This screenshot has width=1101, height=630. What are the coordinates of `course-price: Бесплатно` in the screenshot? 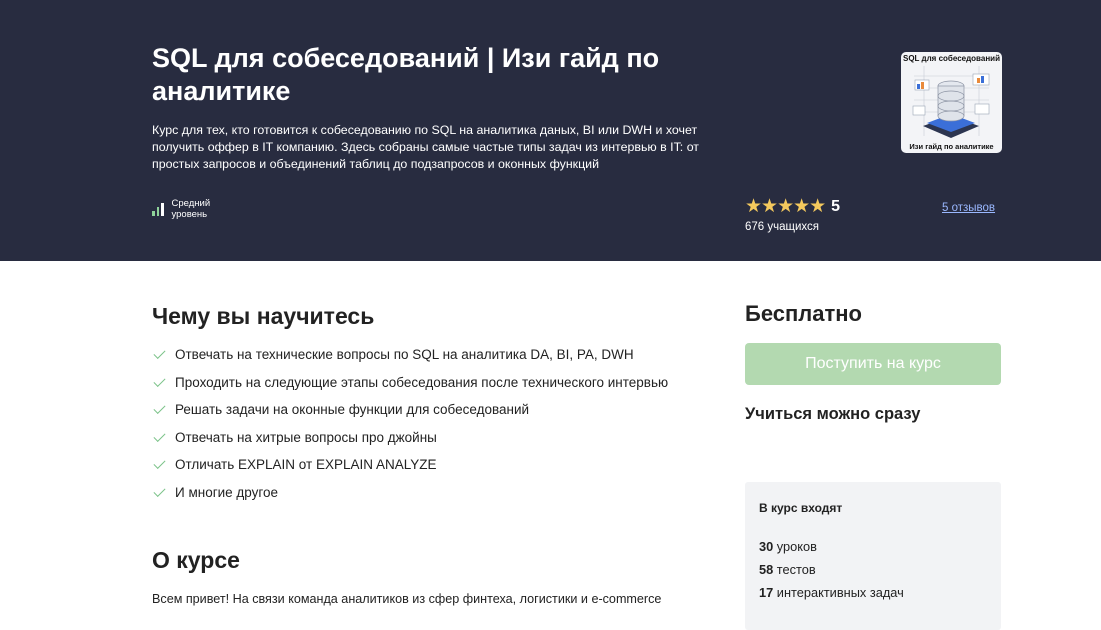 It's located at (803, 313).